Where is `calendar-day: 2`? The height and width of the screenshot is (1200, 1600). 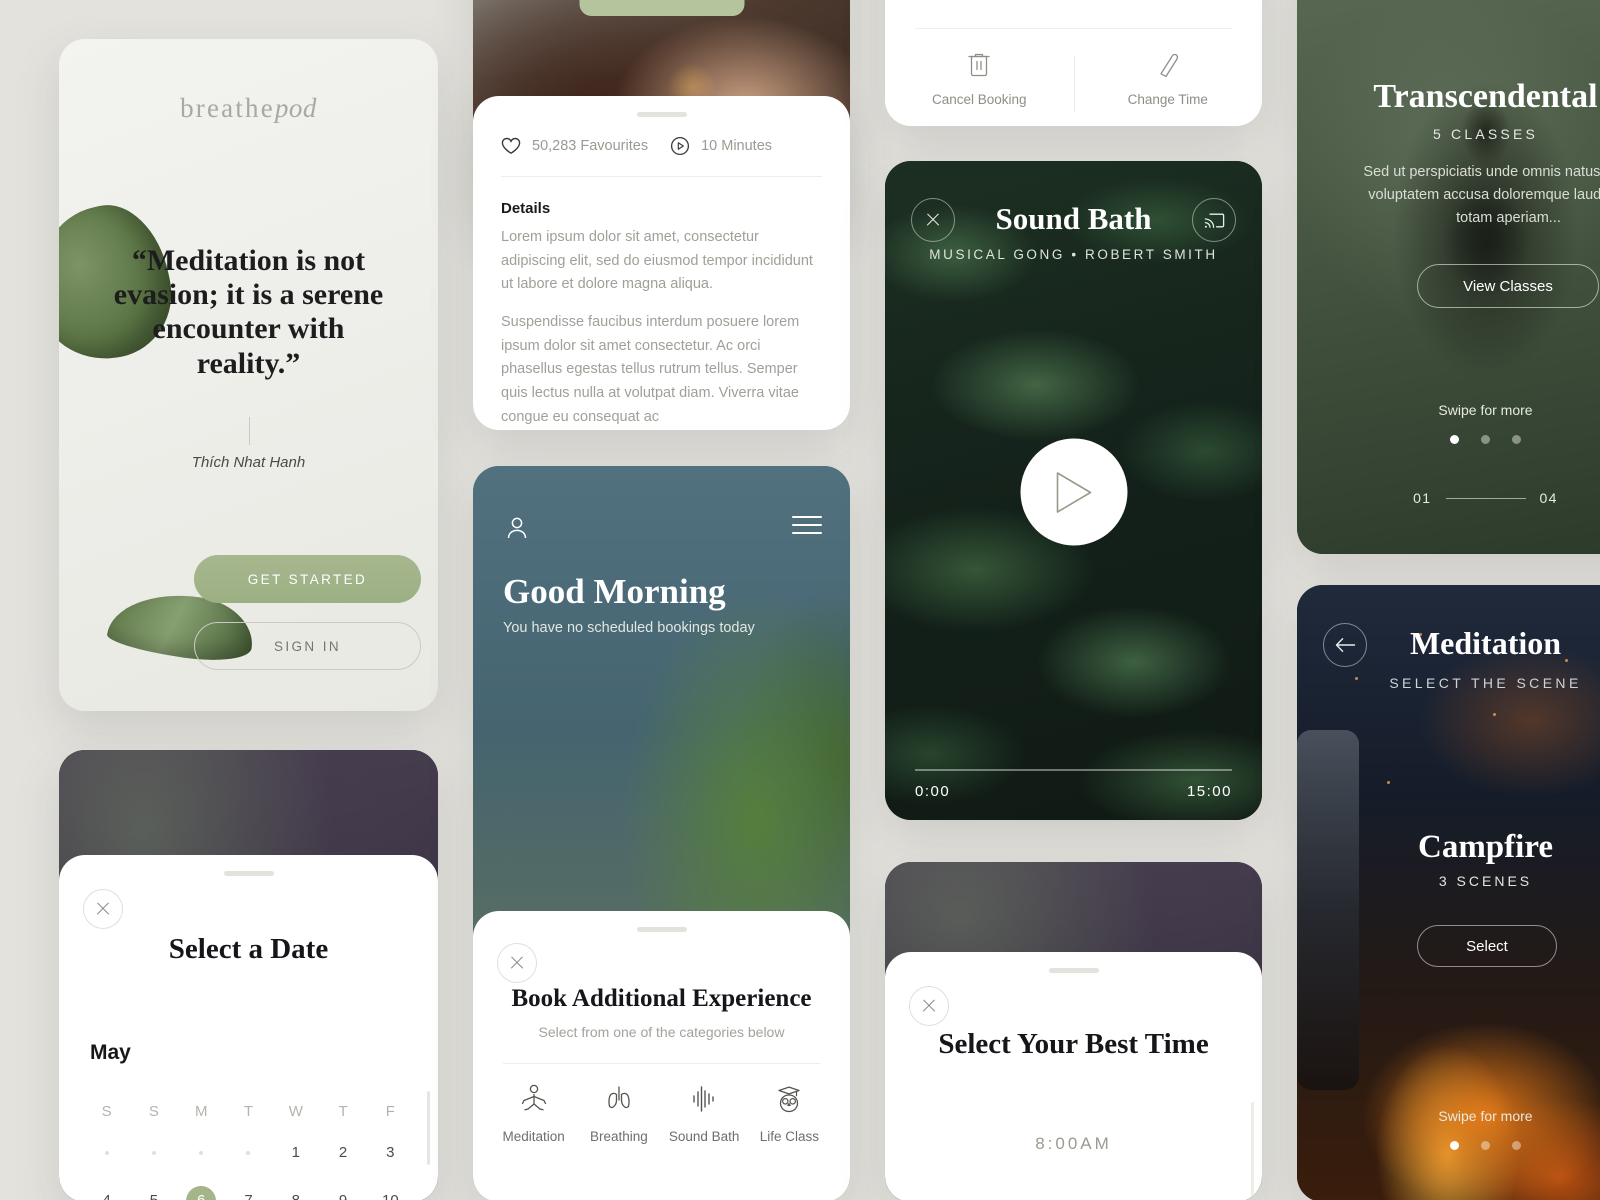
calendar-day: 2 is located at coordinates (342, 1153).